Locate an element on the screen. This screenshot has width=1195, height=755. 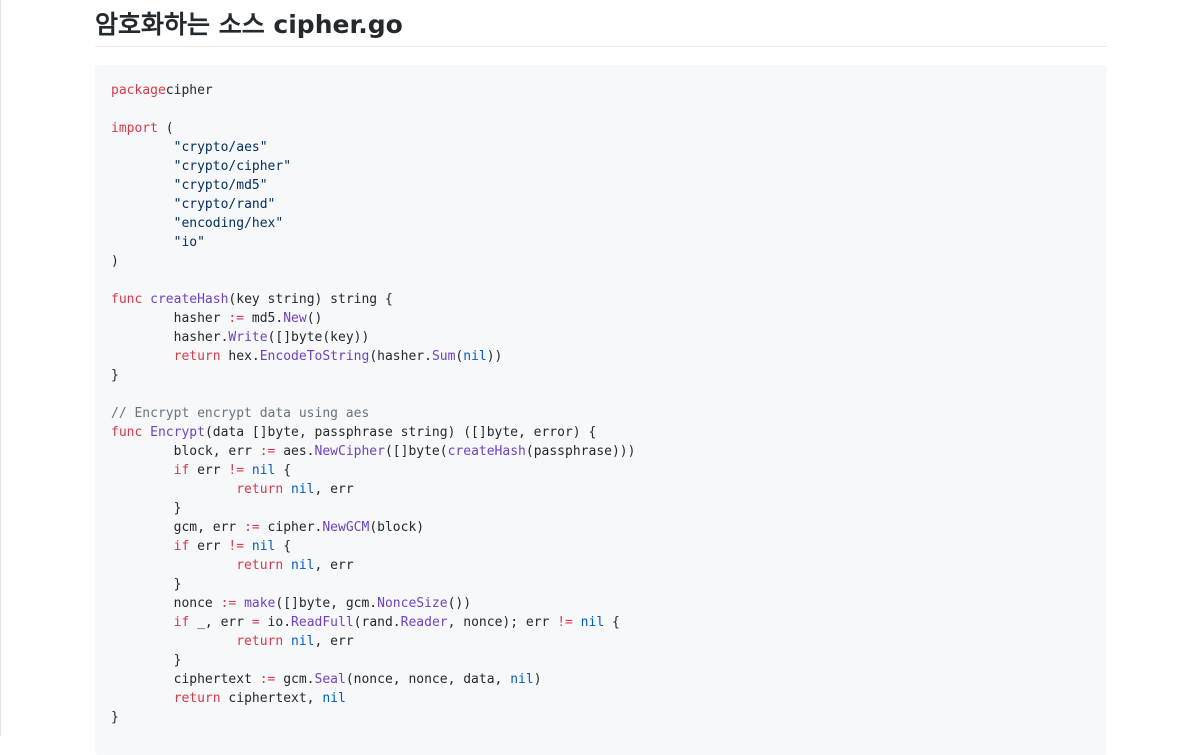
code-token: "encoding/hex" is located at coordinates (228, 223).